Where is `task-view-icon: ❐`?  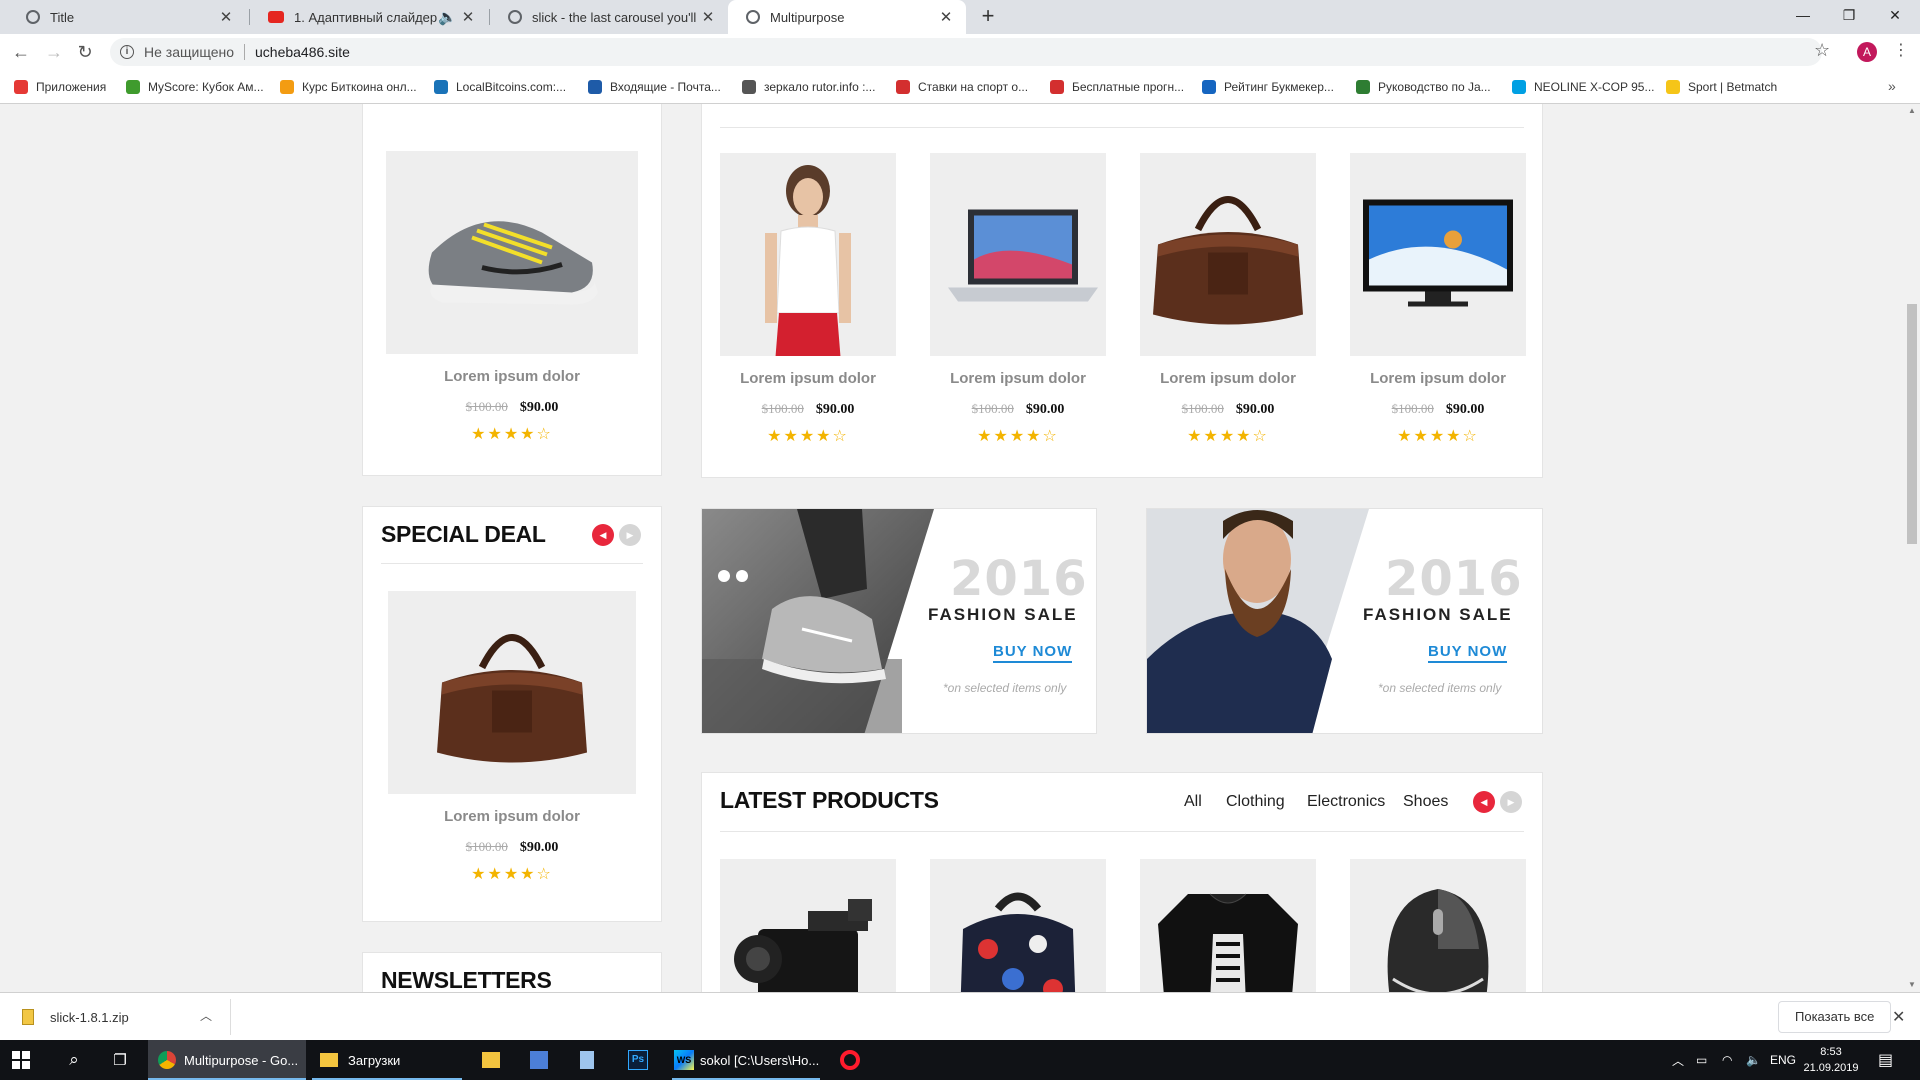
task-view-icon: ❐ is located at coordinates (120, 1060).